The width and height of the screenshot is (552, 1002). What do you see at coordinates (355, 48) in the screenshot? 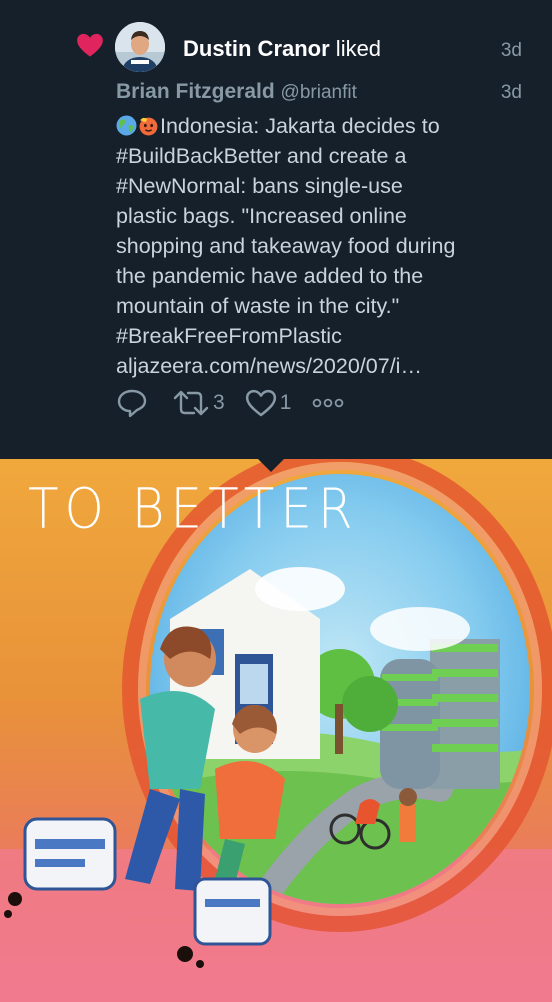
I see `notification-action: liked` at bounding box center [355, 48].